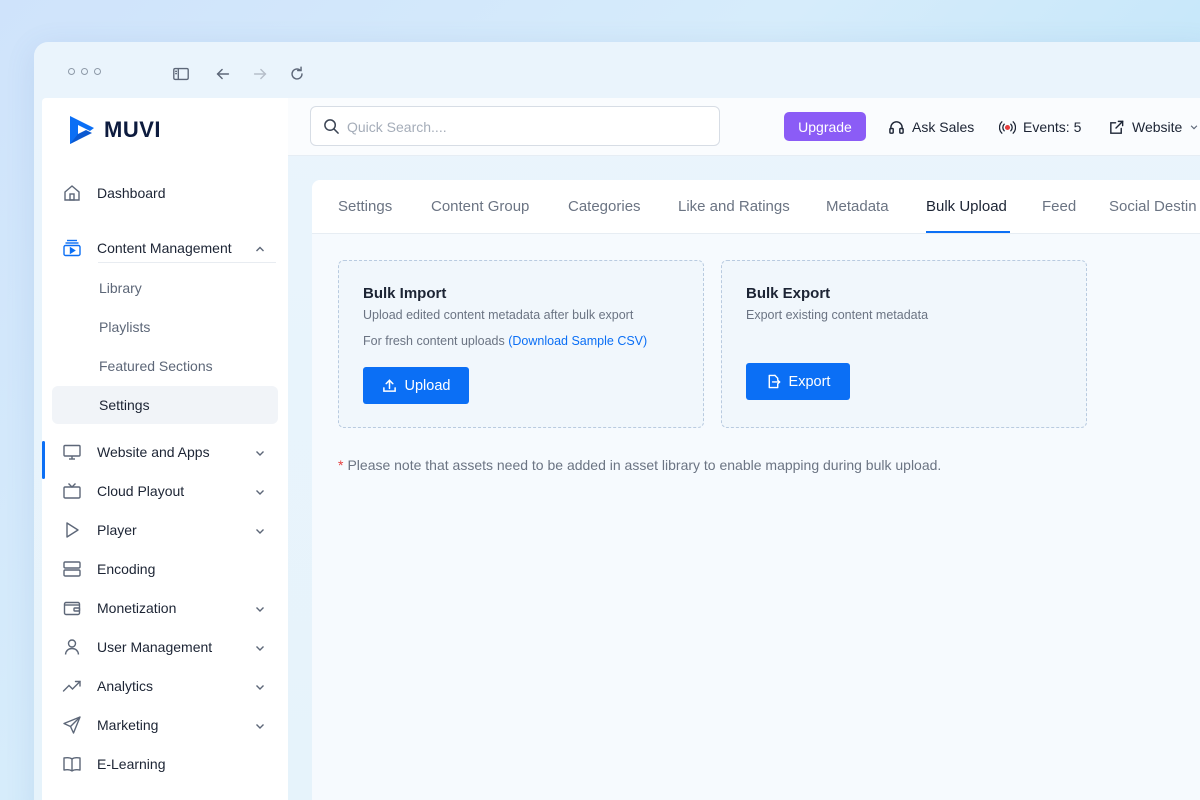 The height and width of the screenshot is (800, 1200). I want to click on ask-sales-link: Ask Sales, so click(931, 127).